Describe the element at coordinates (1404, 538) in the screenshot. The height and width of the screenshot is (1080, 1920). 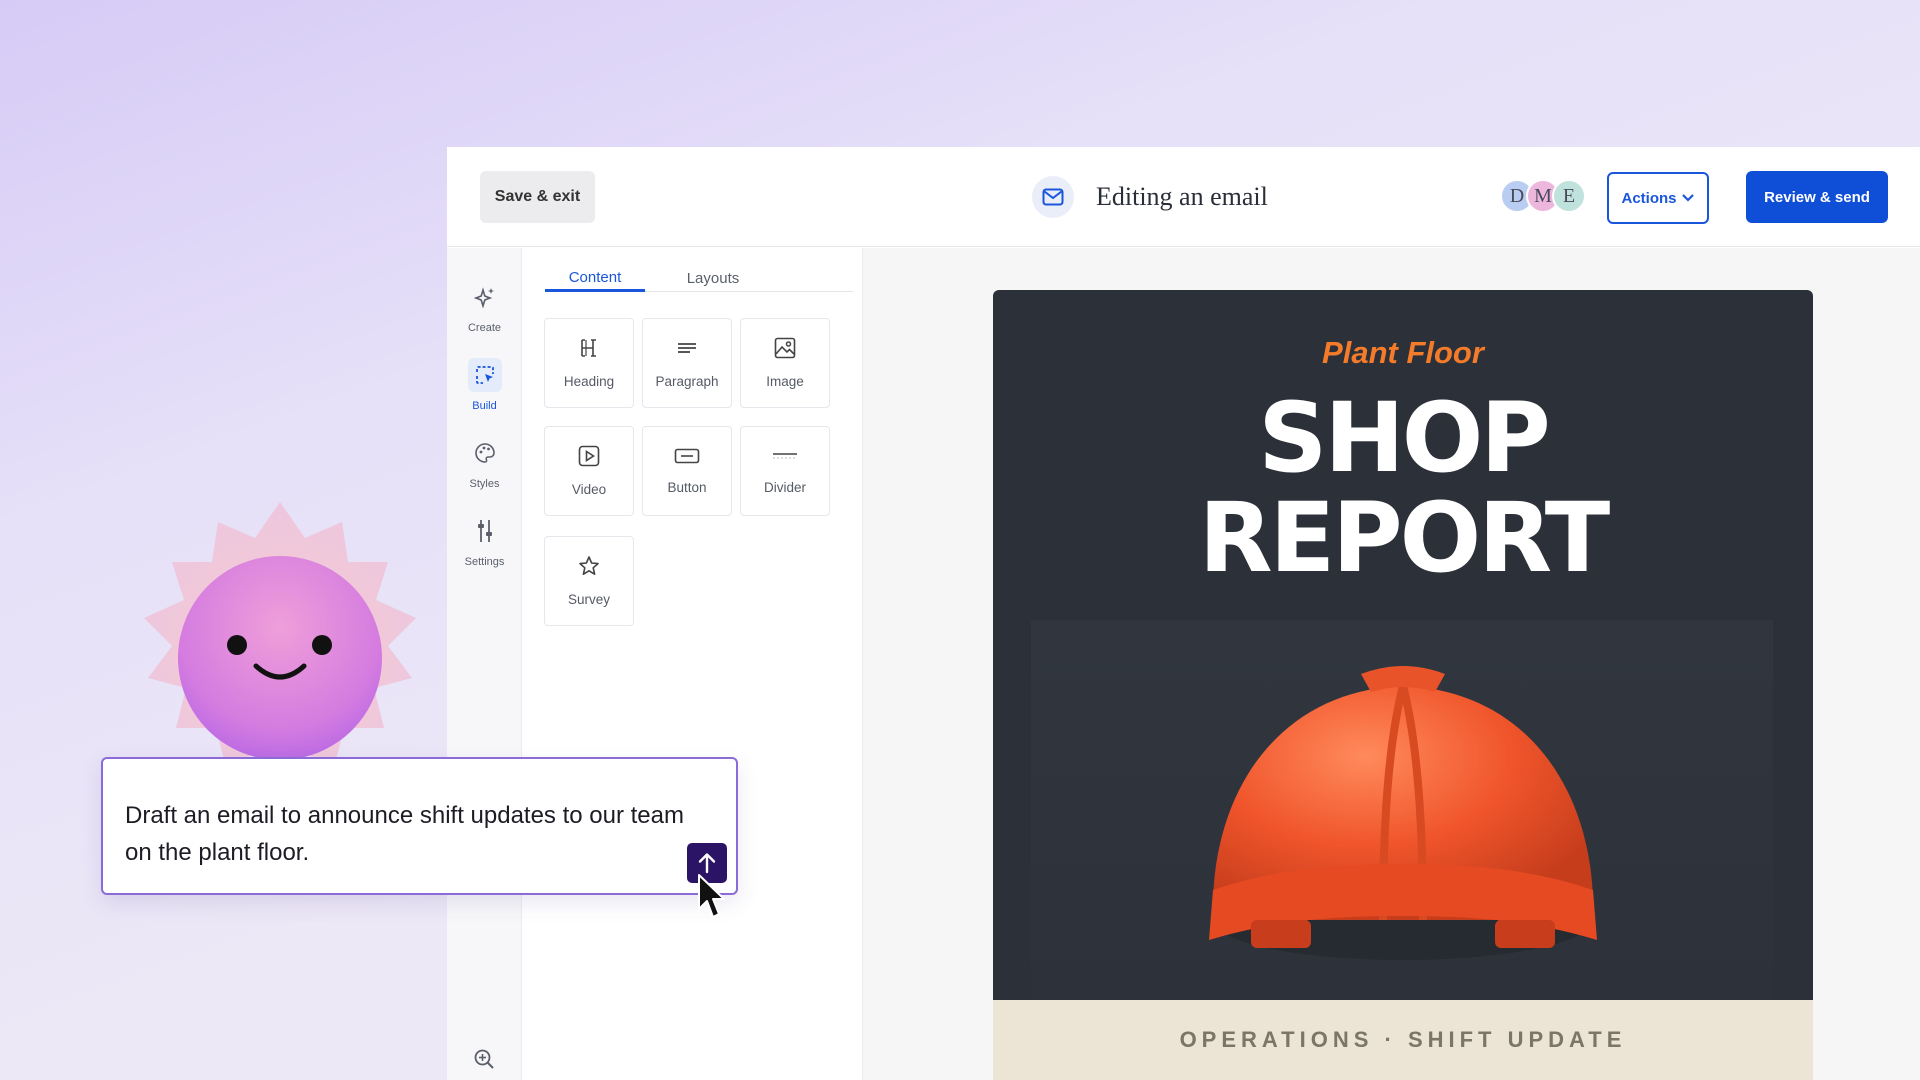
I see `headline-line: REPORT` at that location.